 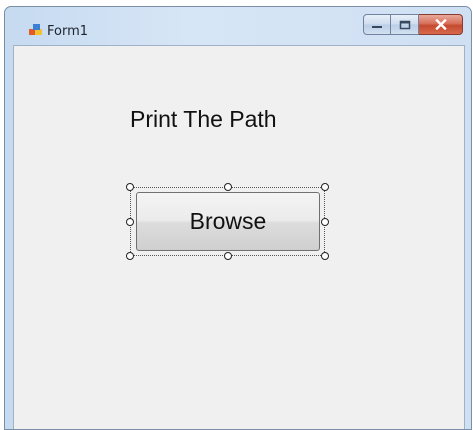 What do you see at coordinates (228, 187) in the screenshot?
I see `resize-handle-top` at bounding box center [228, 187].